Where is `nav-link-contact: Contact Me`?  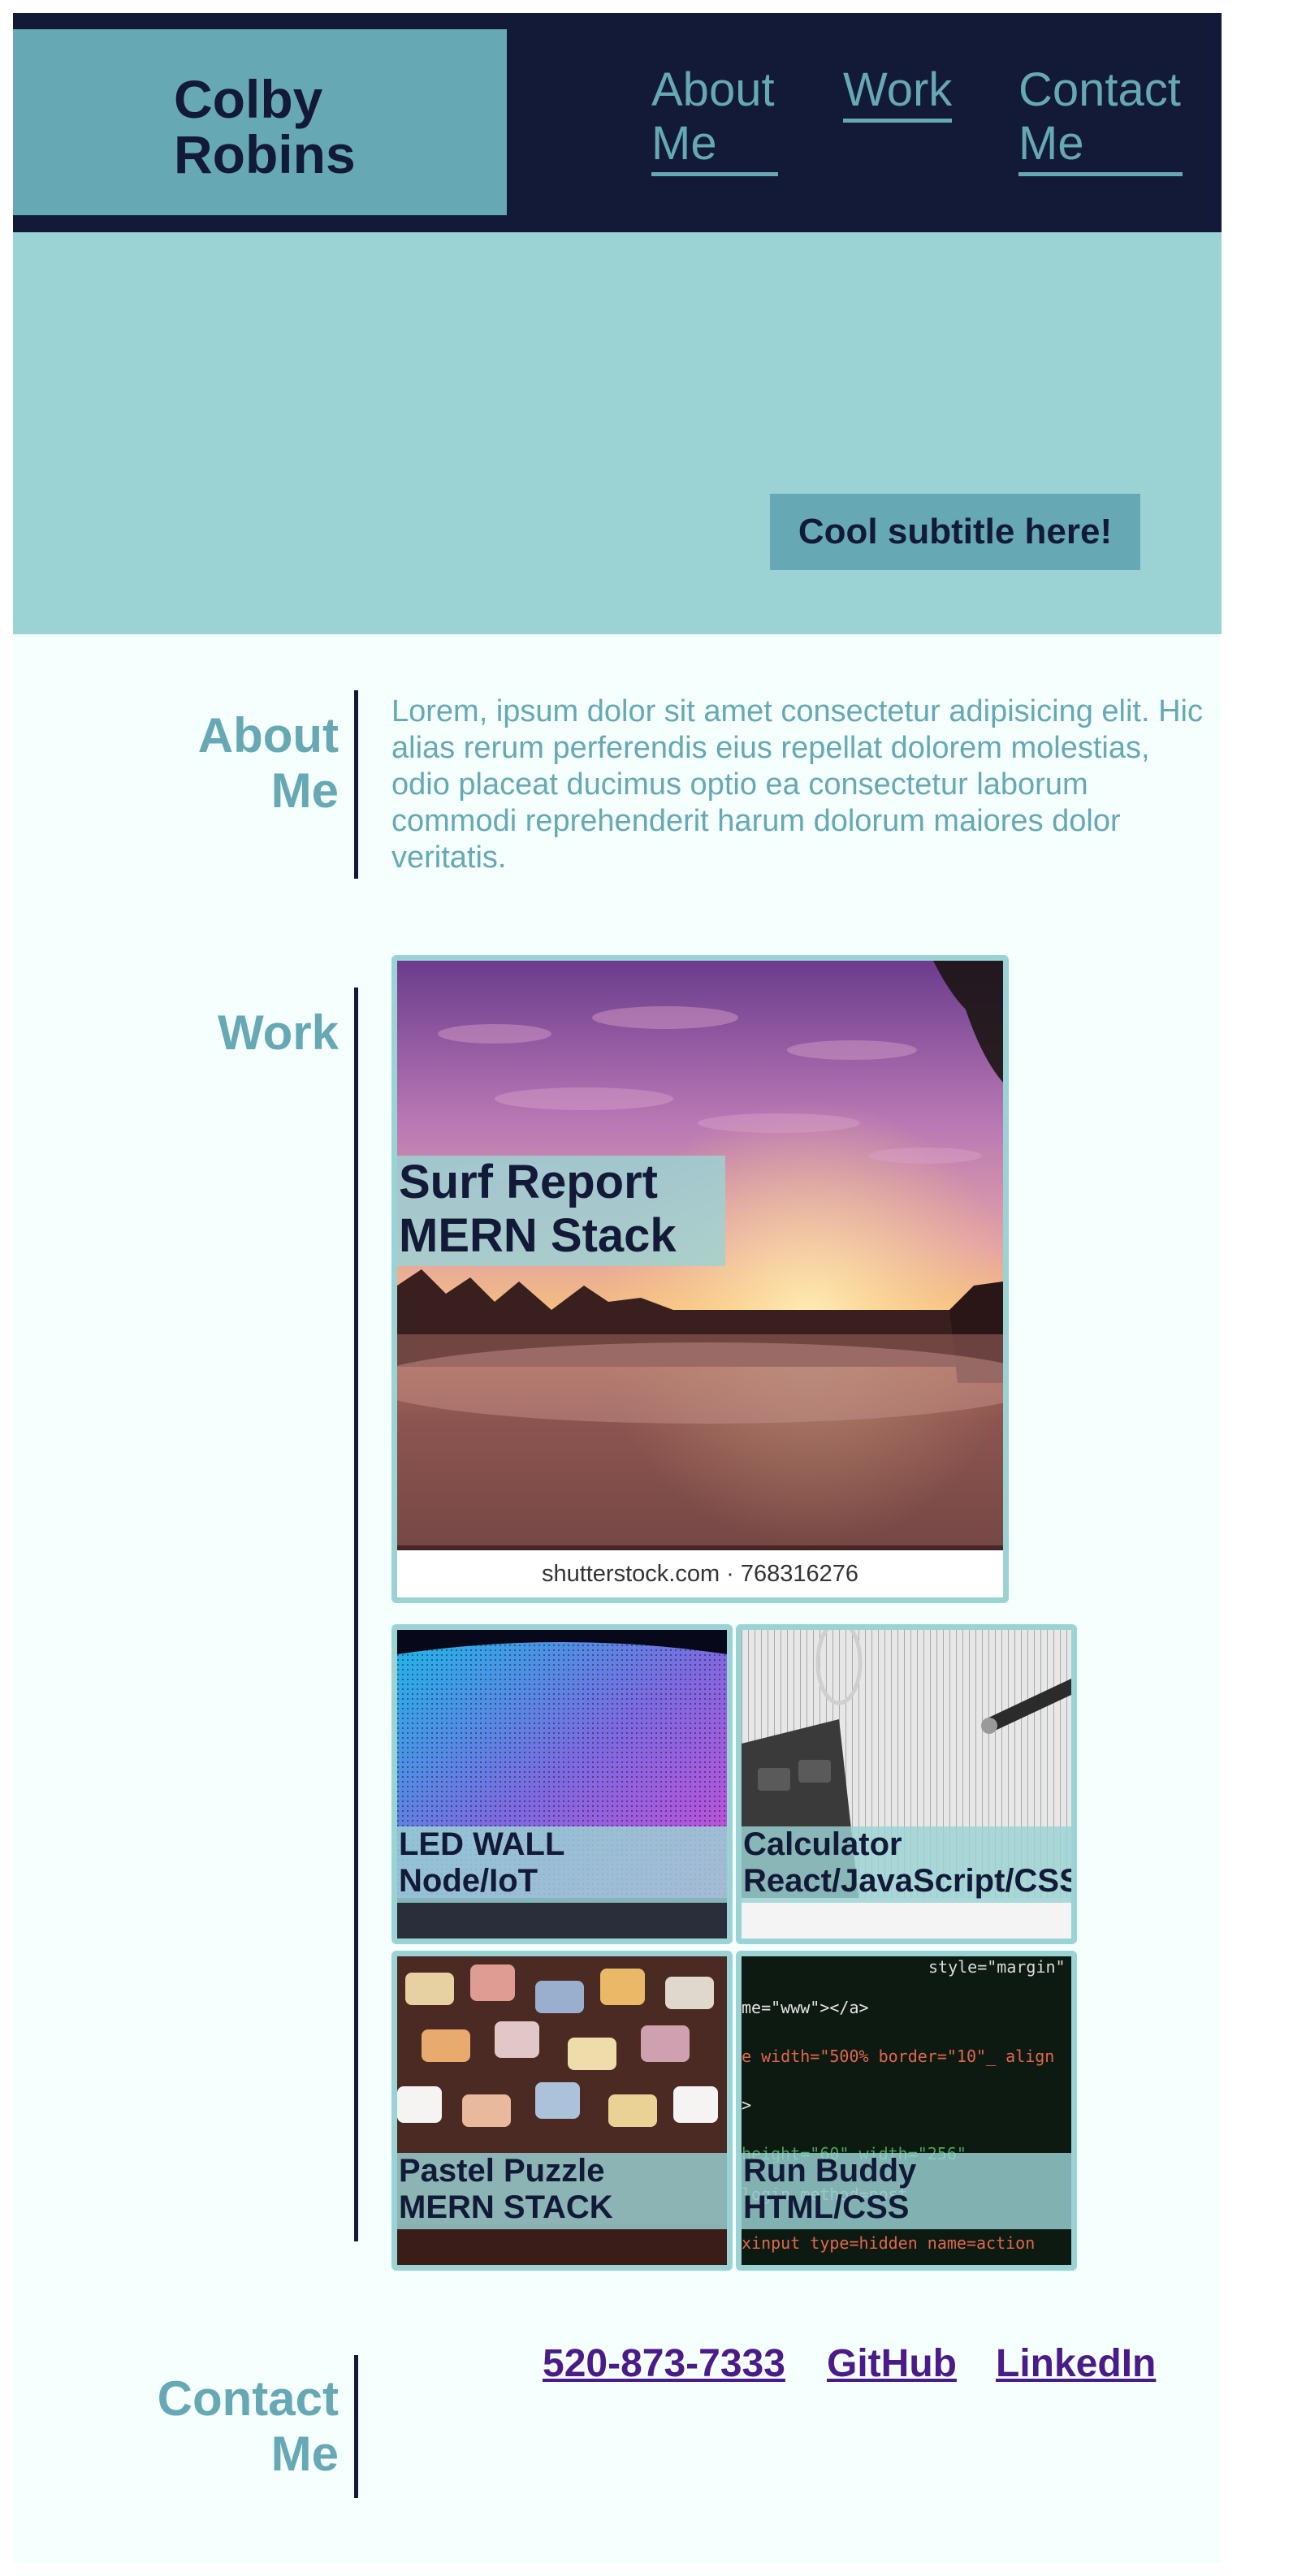 nav-link-contact: Contact Me is located at coordinates (1100, 120).